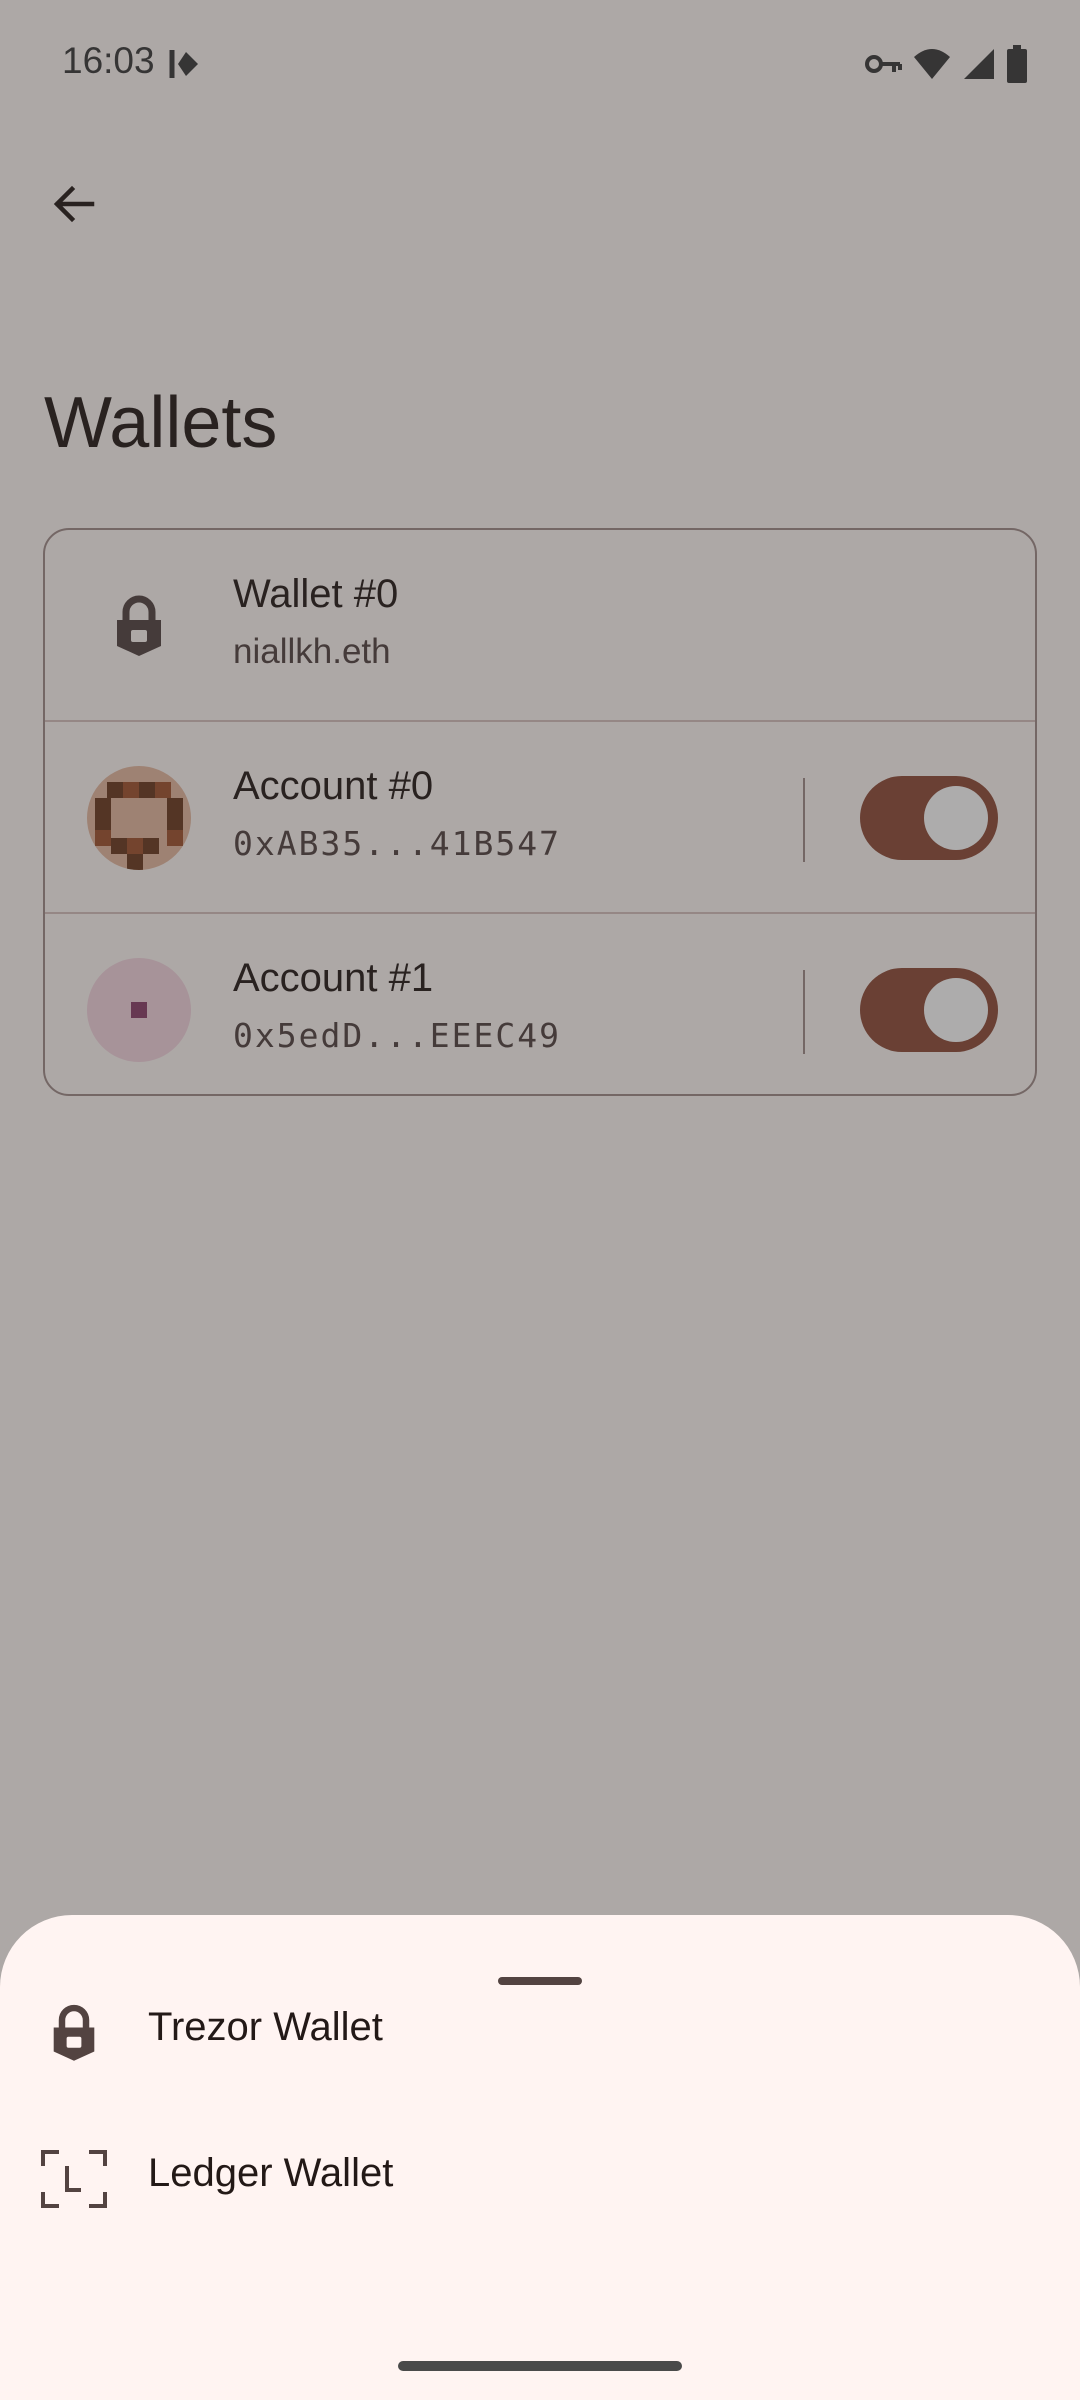 This screenshot has height=2400, width=1080. Describe the element at coordinates (265, 2027) in the screenshot. I see `trezor-wallet-label: Trezor Wallet` at that location.